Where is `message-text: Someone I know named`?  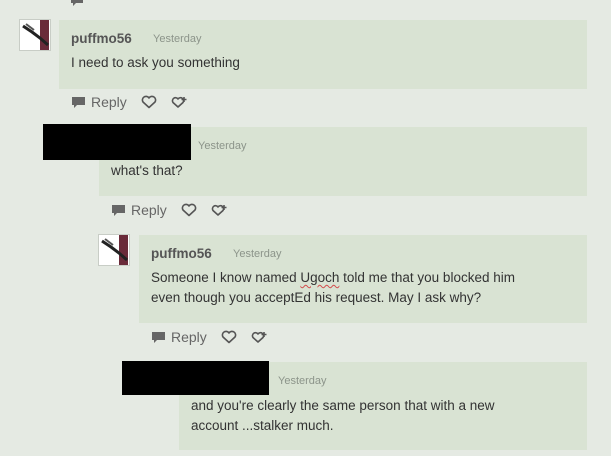
message-text: Someone I know named is located at coordinates (226, 277).